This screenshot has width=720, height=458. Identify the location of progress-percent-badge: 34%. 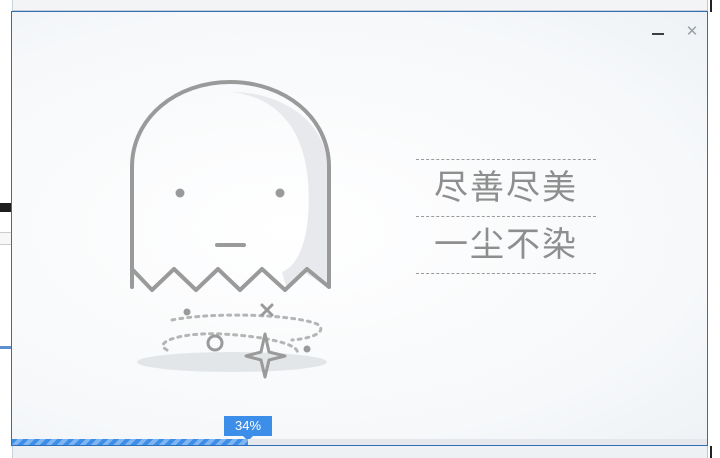
(248, 428).